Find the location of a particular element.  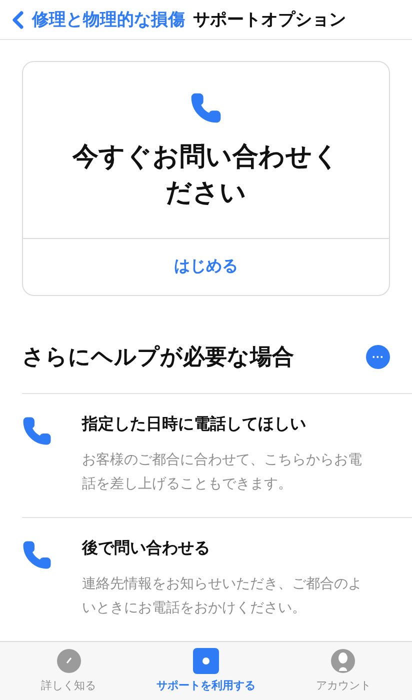

tab: 詳しく知る is located at coordinates (69, 671).